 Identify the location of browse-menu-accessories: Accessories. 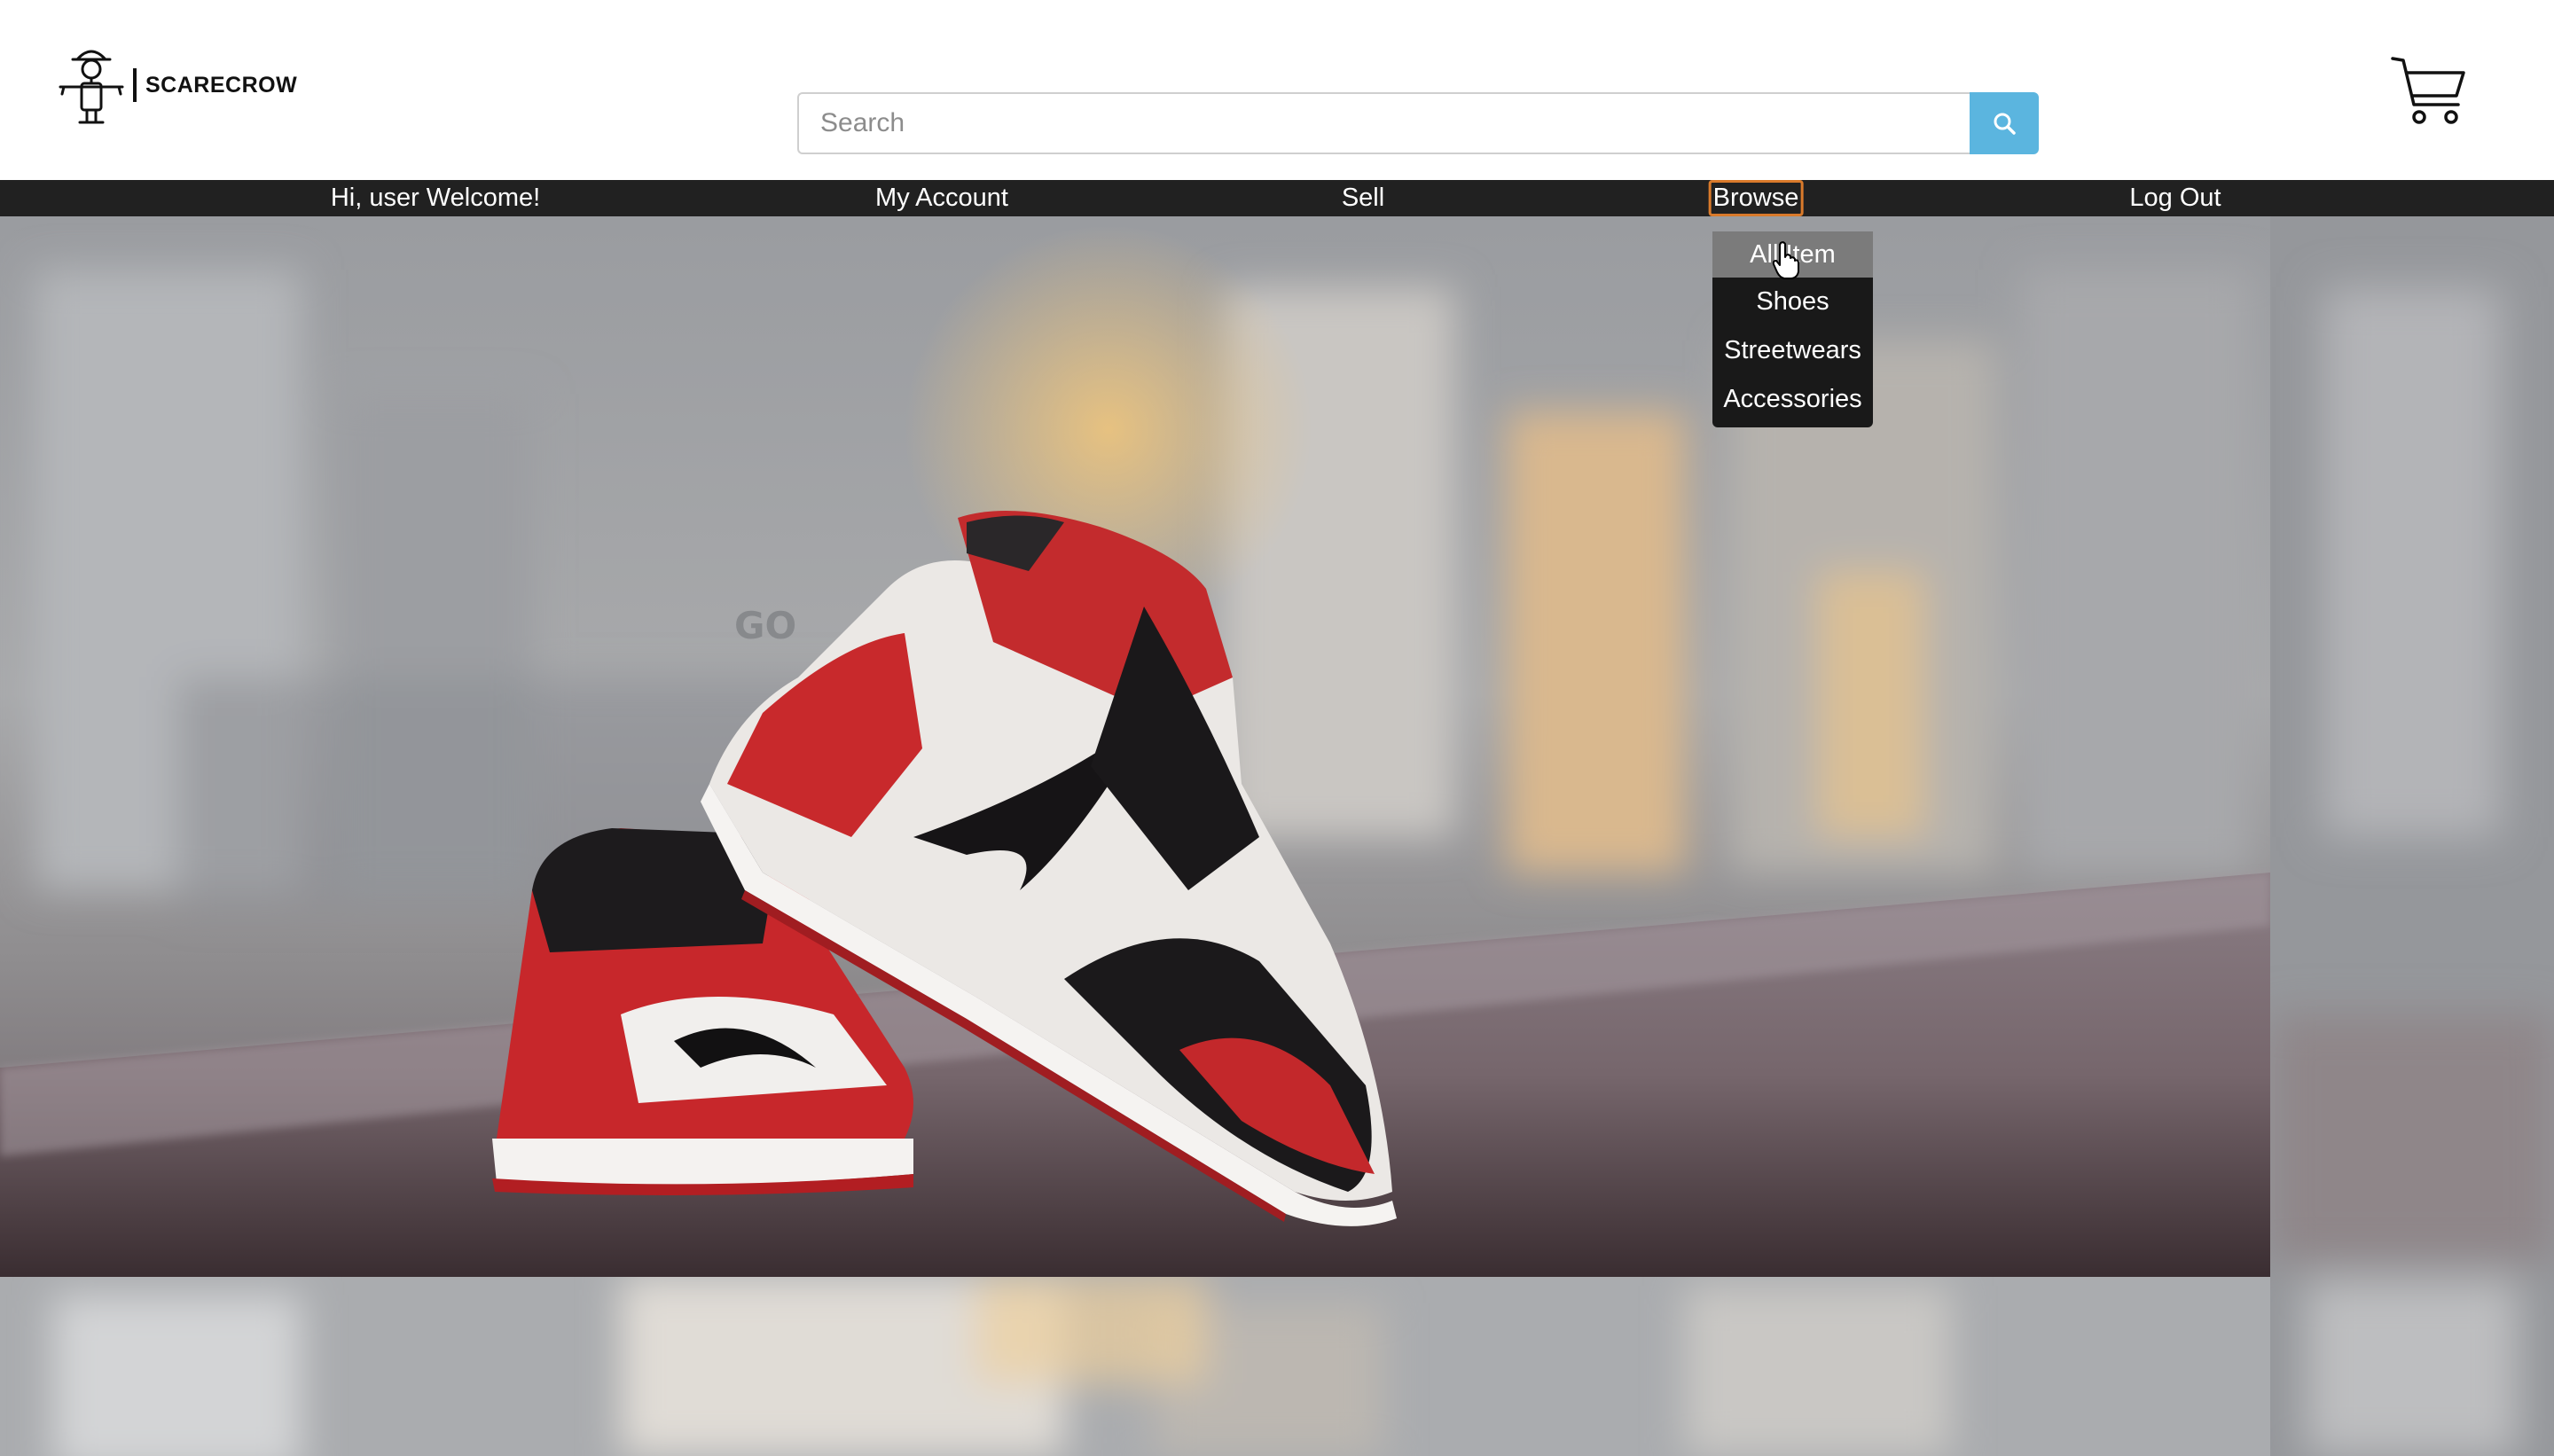
(1792, 399).